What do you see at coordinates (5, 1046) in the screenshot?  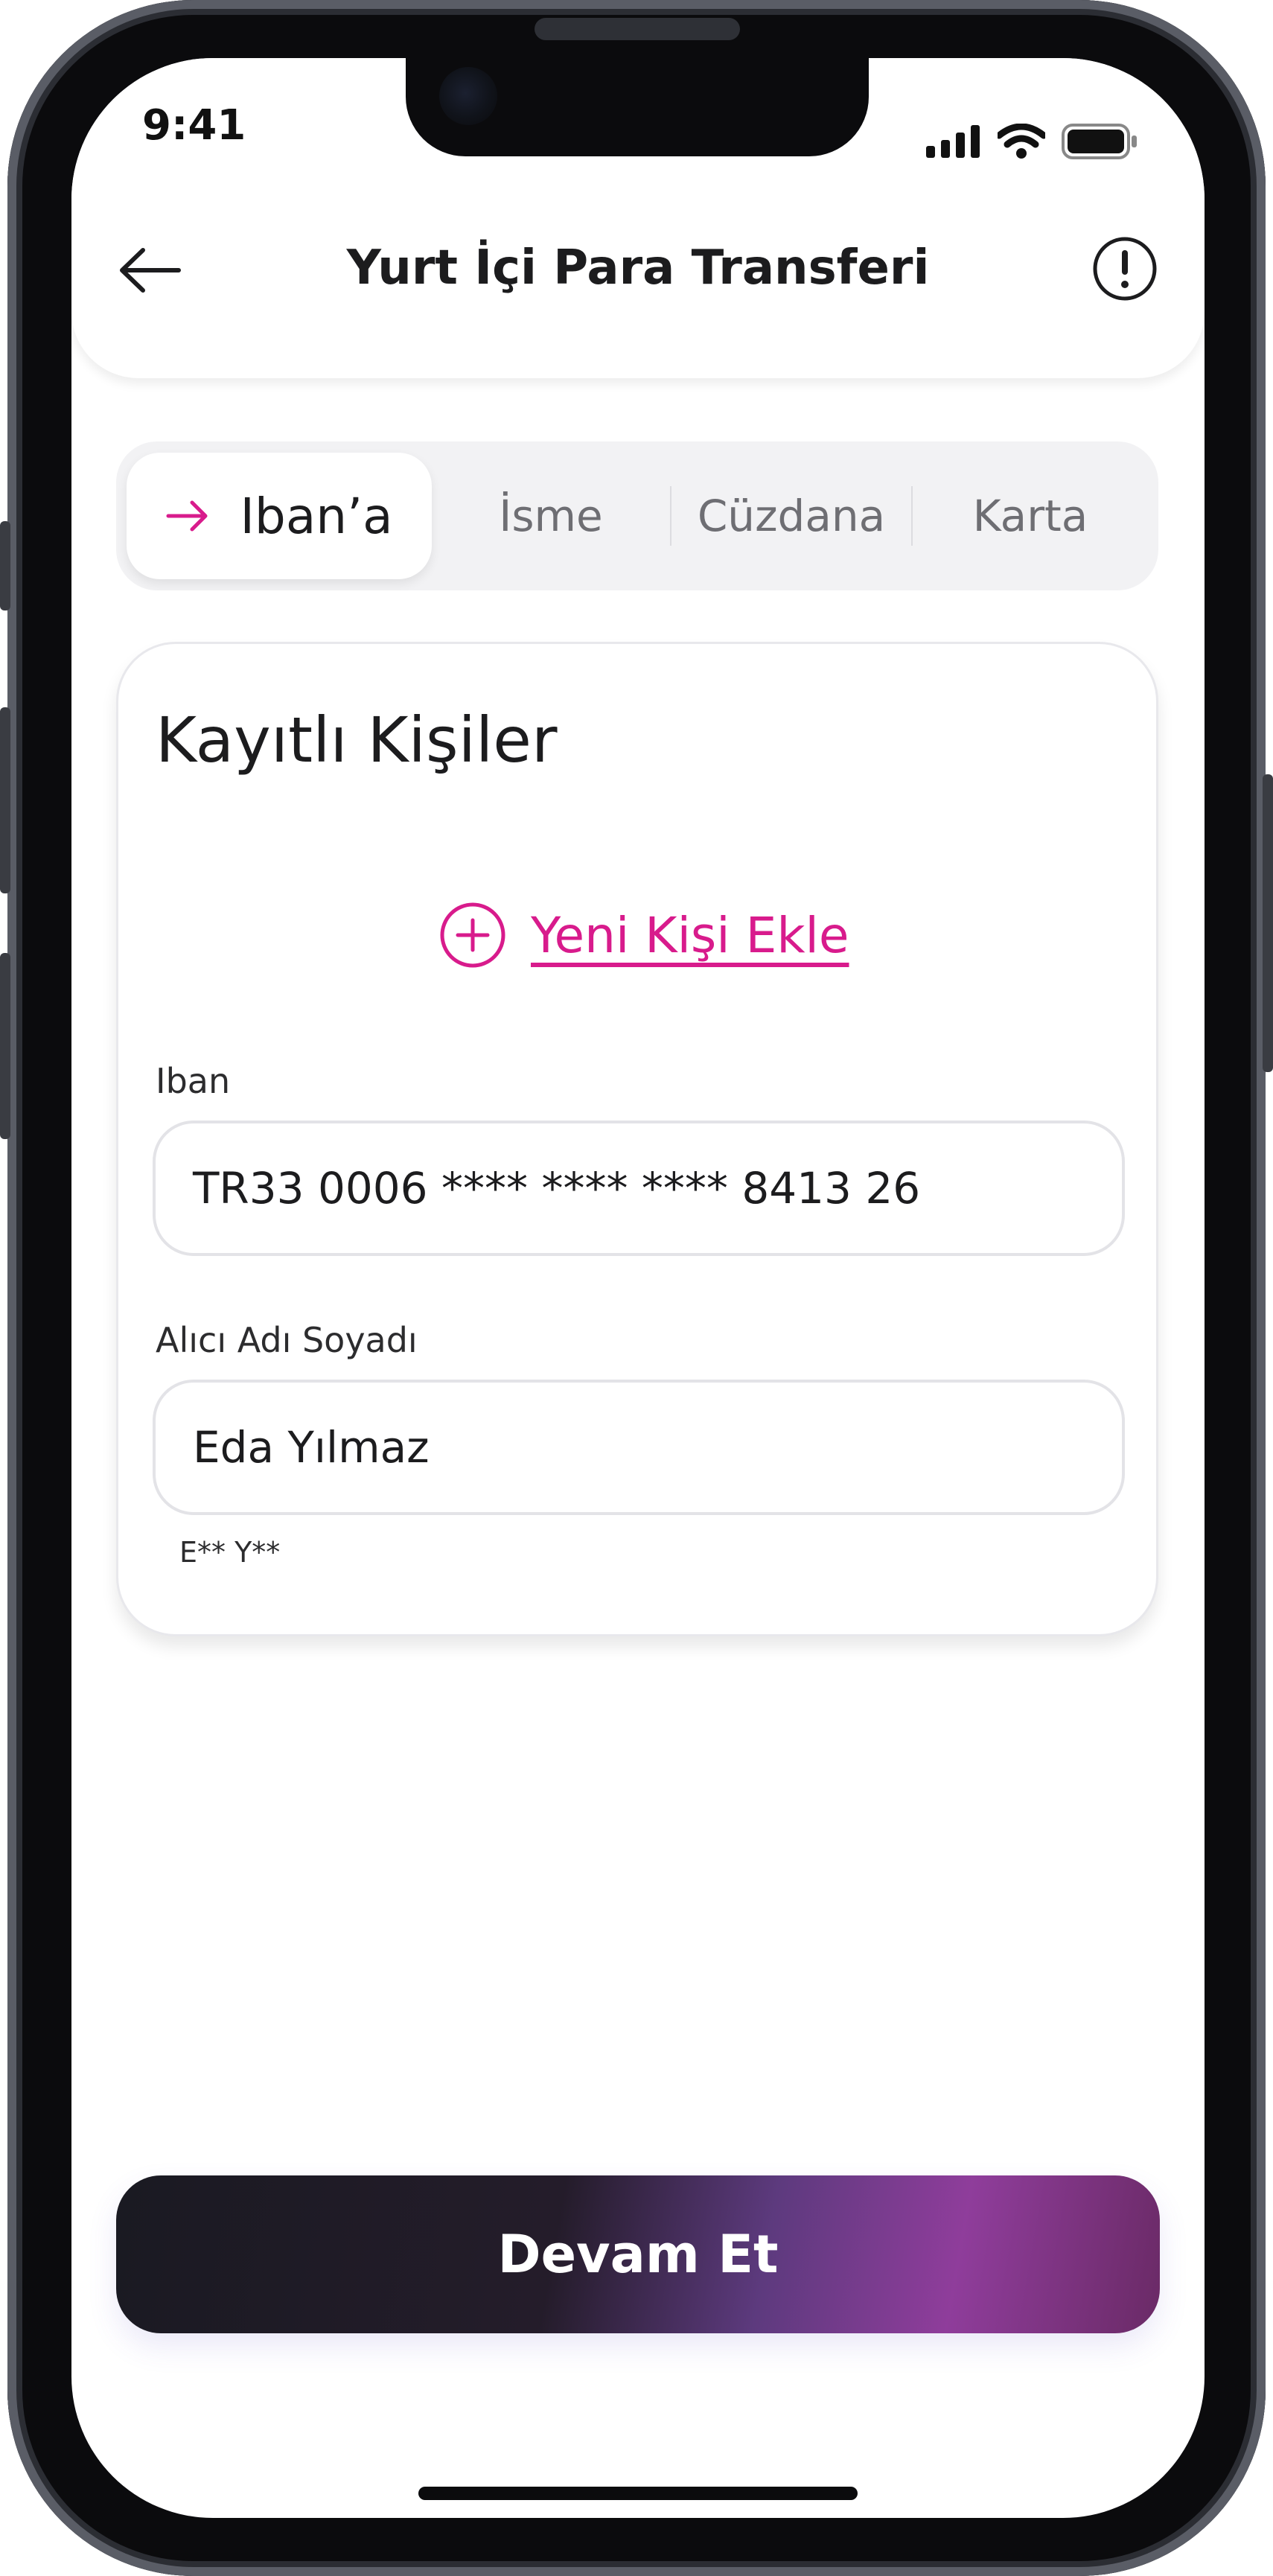 I see `volume-down-button` at bounding box center [5, 1046].